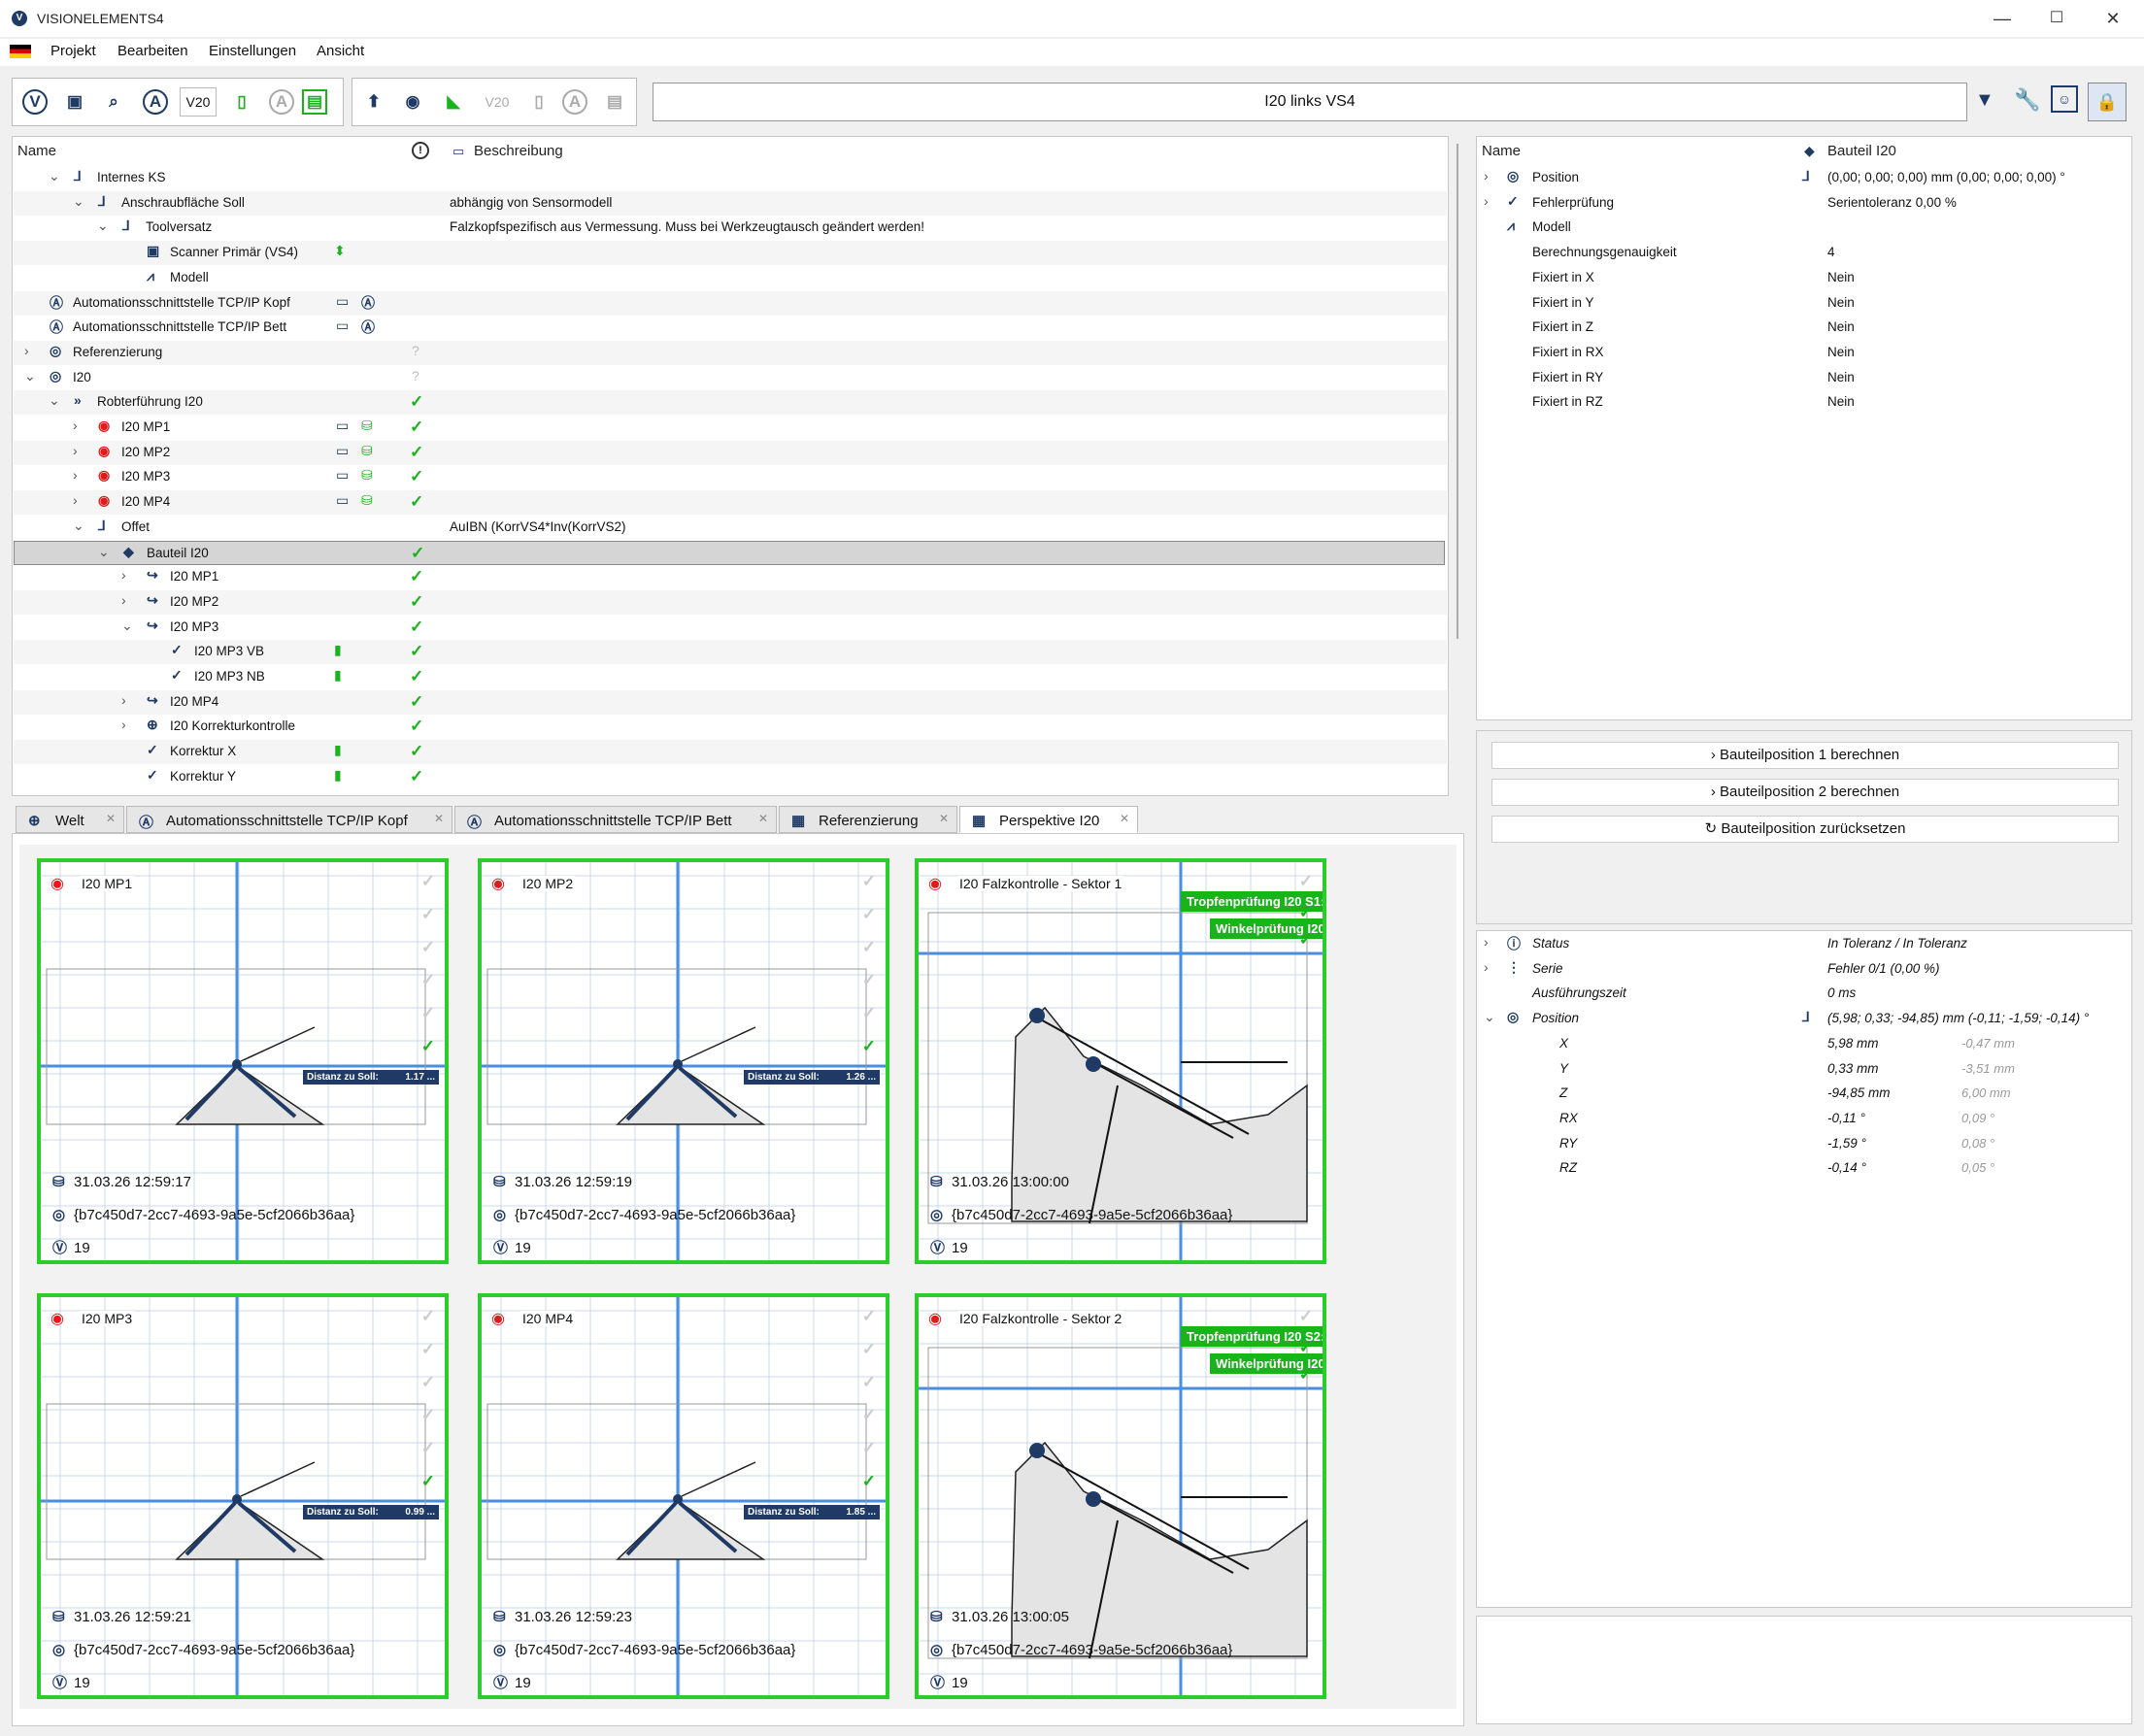 Image resolution: width=2144 pixels, height=1736 pixels. I want to click on device-upload-icon: ▯, so click(242, 101).